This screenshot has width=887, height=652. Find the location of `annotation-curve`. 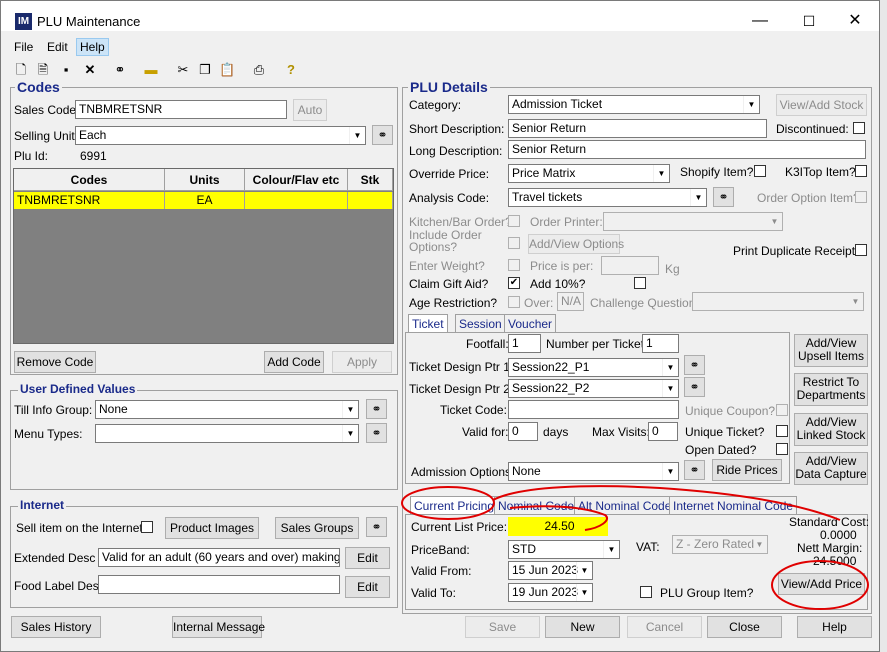

annotation-curve is located at coordinates (666, 503).